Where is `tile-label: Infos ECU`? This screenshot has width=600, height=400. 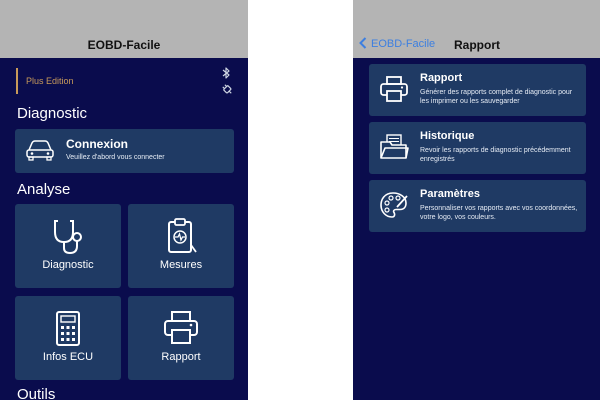 tile-label: Infos ECU is located at coordinates (68, 357).